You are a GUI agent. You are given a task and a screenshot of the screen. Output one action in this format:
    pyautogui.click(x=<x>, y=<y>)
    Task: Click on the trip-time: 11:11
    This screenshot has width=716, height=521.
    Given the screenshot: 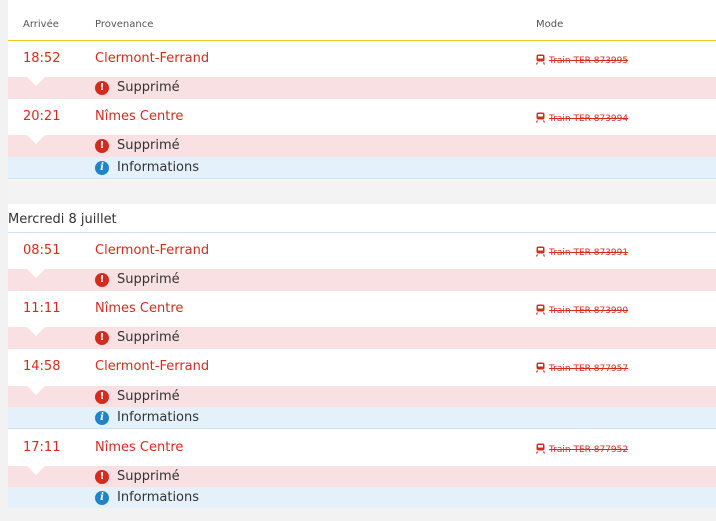 What is the action you would take?
    pyautogui.click(x=42, y=308)
    